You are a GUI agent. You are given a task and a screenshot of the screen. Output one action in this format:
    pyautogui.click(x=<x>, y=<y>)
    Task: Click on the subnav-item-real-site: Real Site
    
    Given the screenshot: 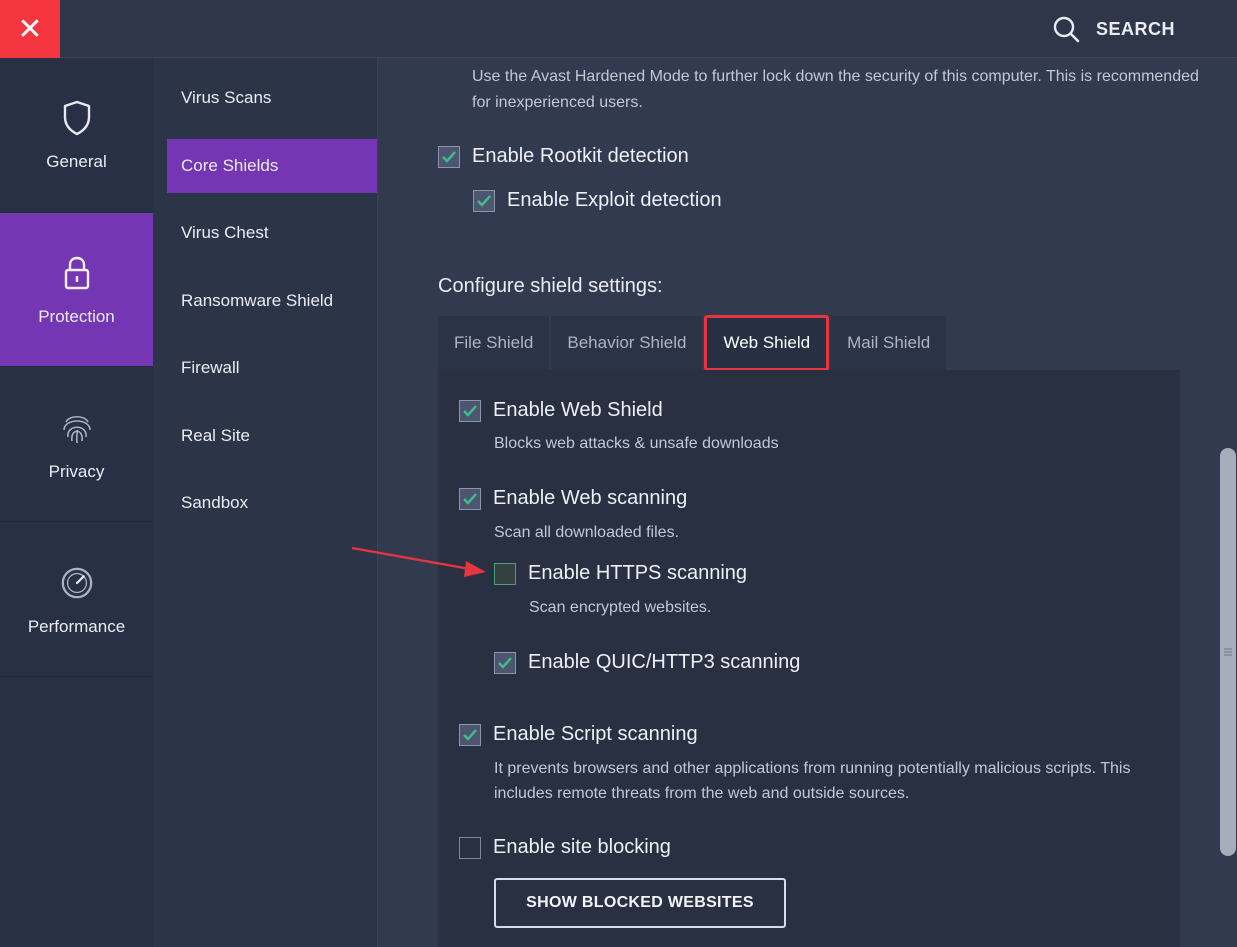 What is the action you would take?
    pyautogui.click(x=272, y=436)
    